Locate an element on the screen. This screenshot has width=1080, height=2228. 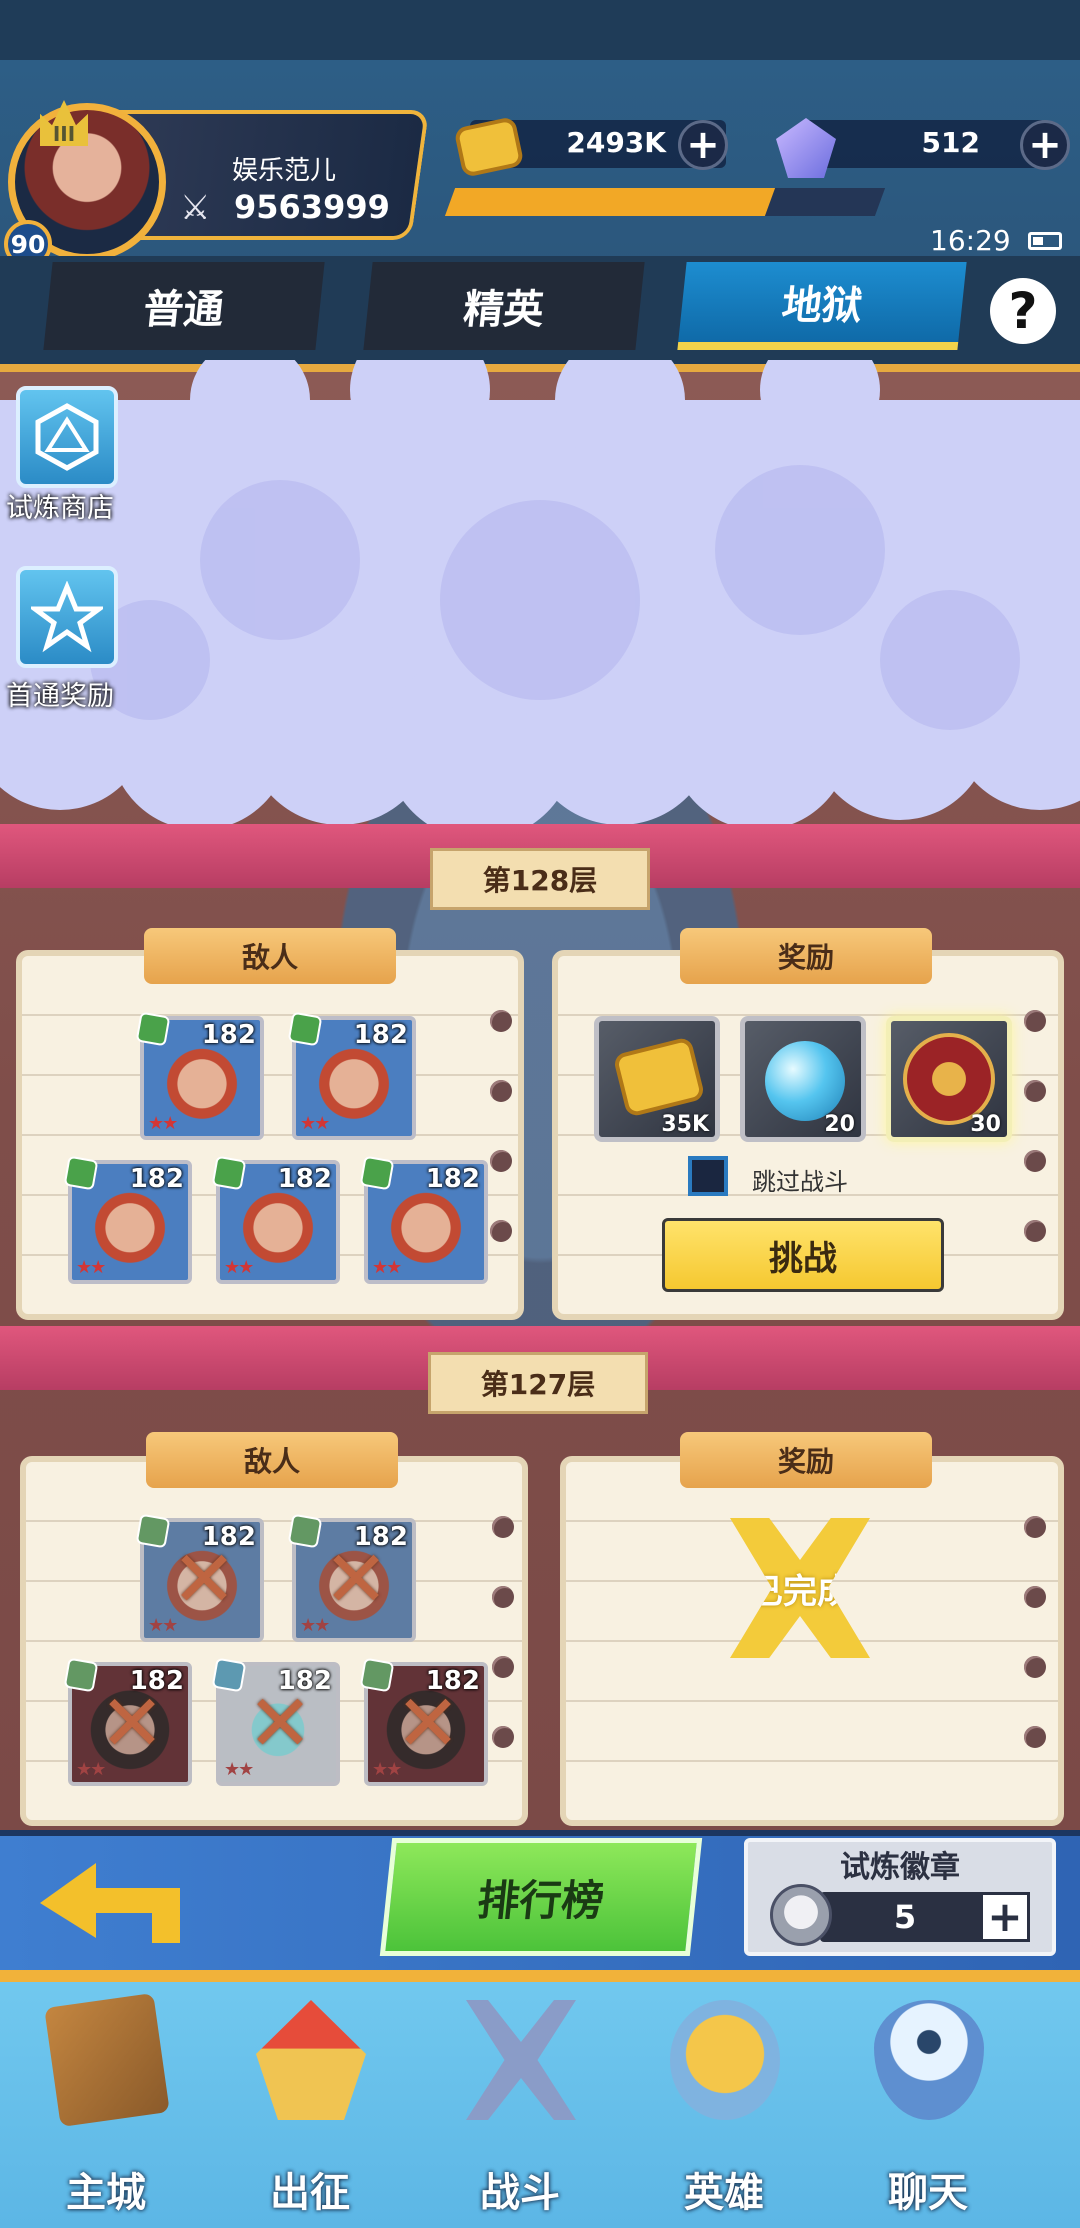
gold-coin-icon is located at coordinates (659, 1077).